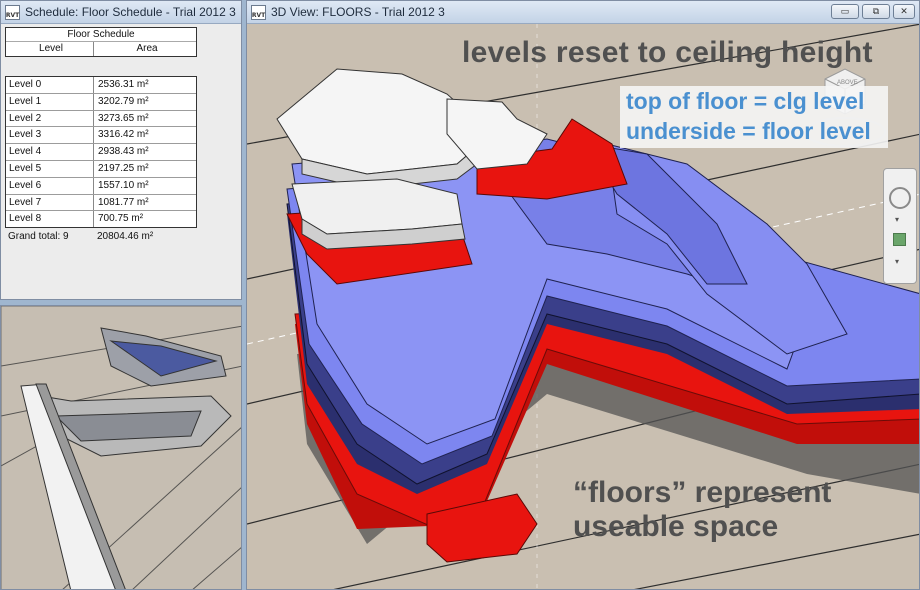 The width and height of the screenshot is (920, 590). Describe the element at coordinates (101, 35) in the screenshot. I see `schedule-title: Floor Schedule` at that location.